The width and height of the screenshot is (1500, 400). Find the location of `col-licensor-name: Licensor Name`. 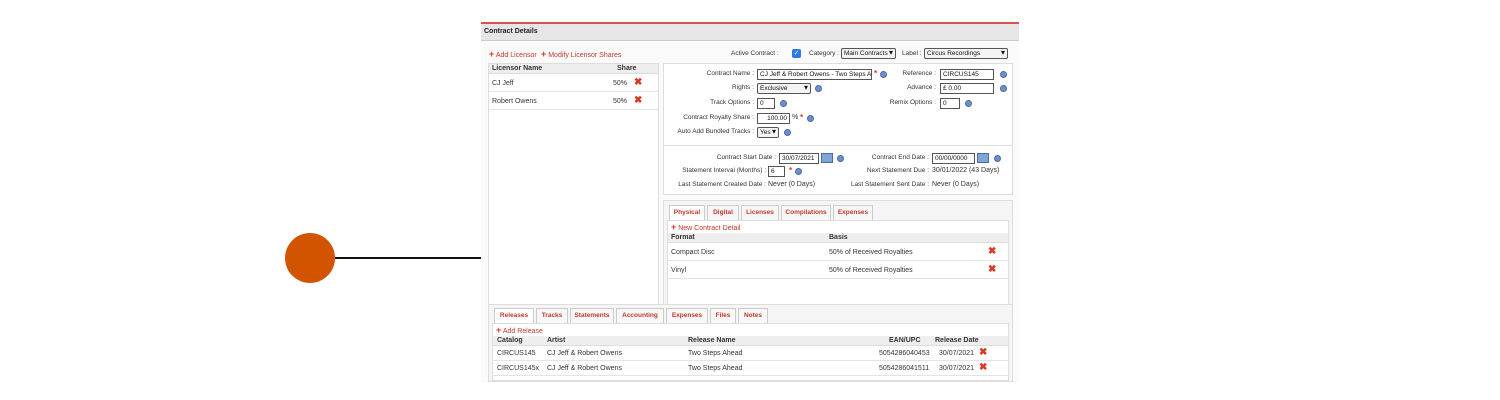

col-licensor-name: Licensor Name is located at coordinates (517, 68).